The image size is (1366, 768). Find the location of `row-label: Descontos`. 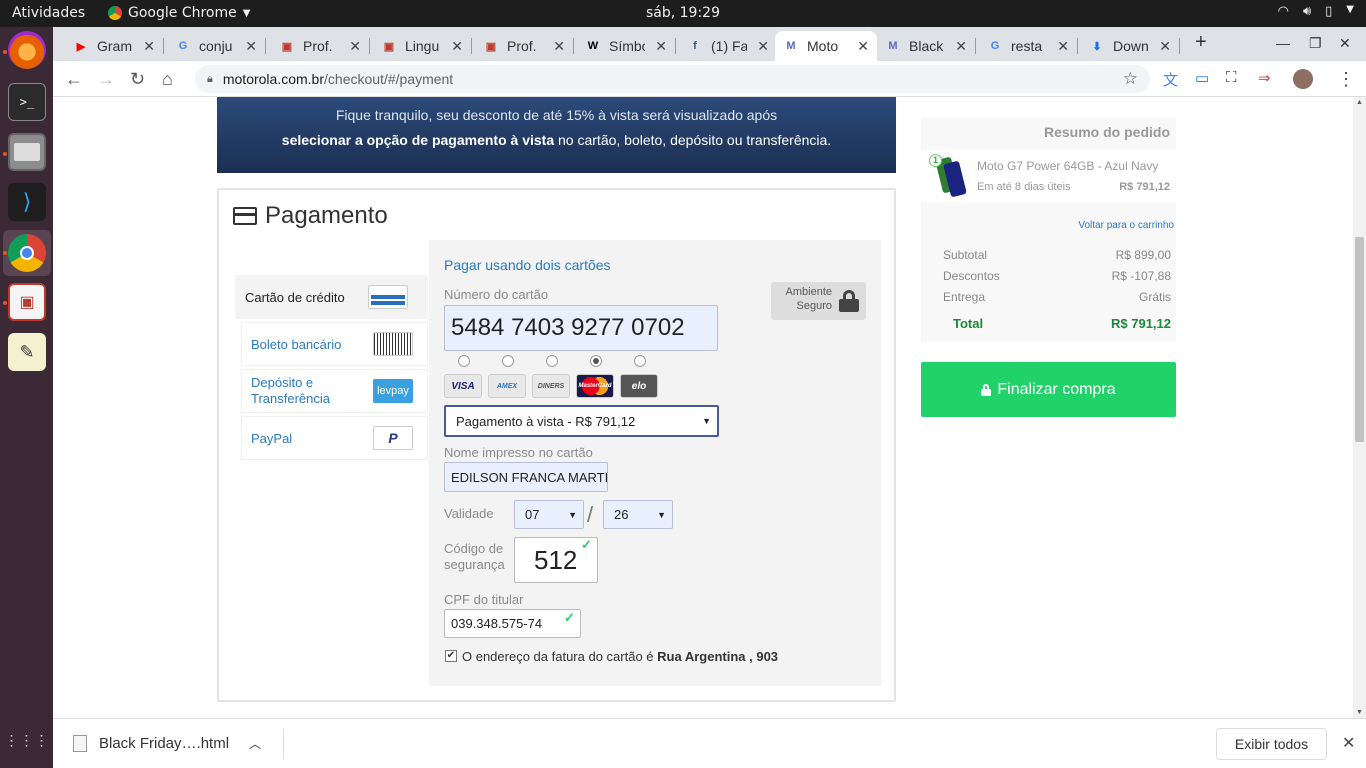

row-label: Descontos is located at coordinates (971, 276).